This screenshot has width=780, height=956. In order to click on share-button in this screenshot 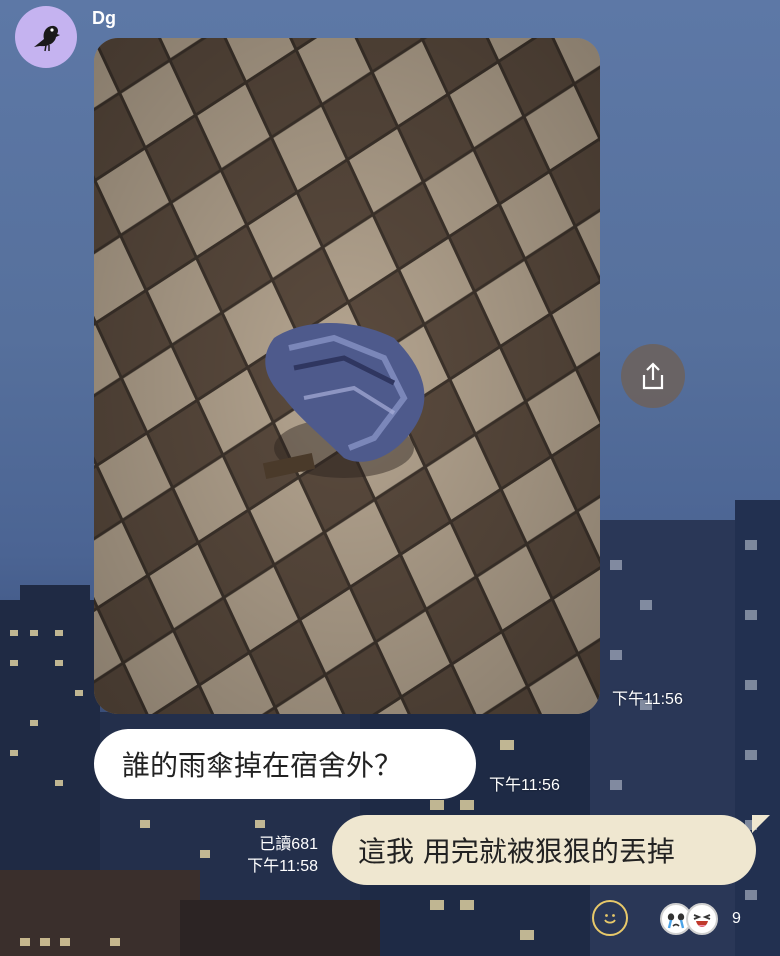, I will do `click(653, 376)`.